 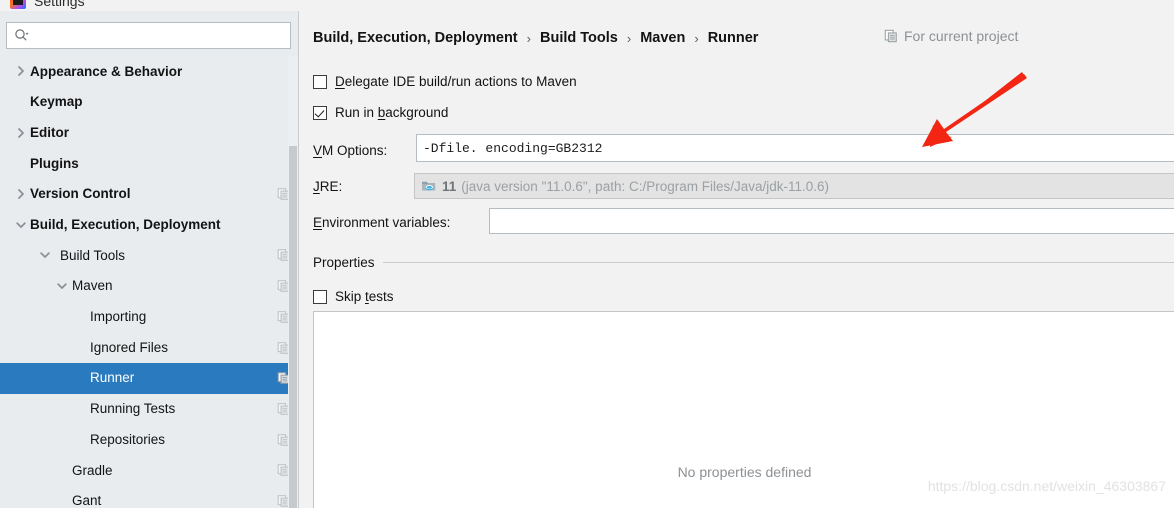 I want to click on skip-tests-checkbox-row: Skip tests, so click(x=353, y=296).